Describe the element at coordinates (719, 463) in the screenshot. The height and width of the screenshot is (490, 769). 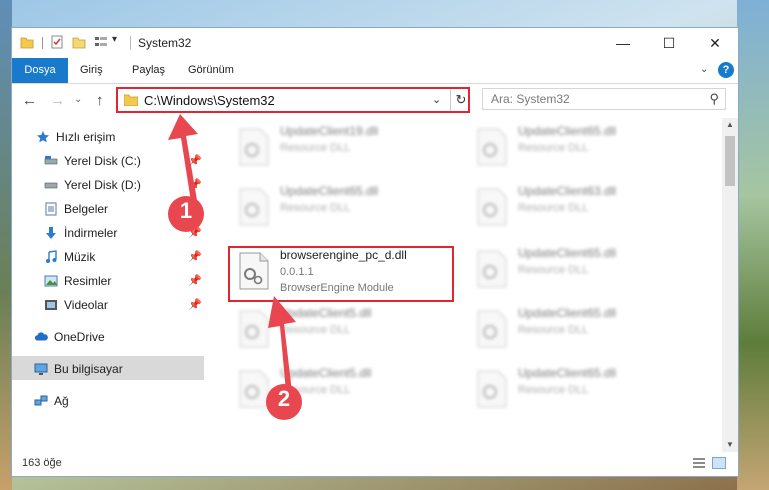
I see `large-icons-view-icon` at that location.